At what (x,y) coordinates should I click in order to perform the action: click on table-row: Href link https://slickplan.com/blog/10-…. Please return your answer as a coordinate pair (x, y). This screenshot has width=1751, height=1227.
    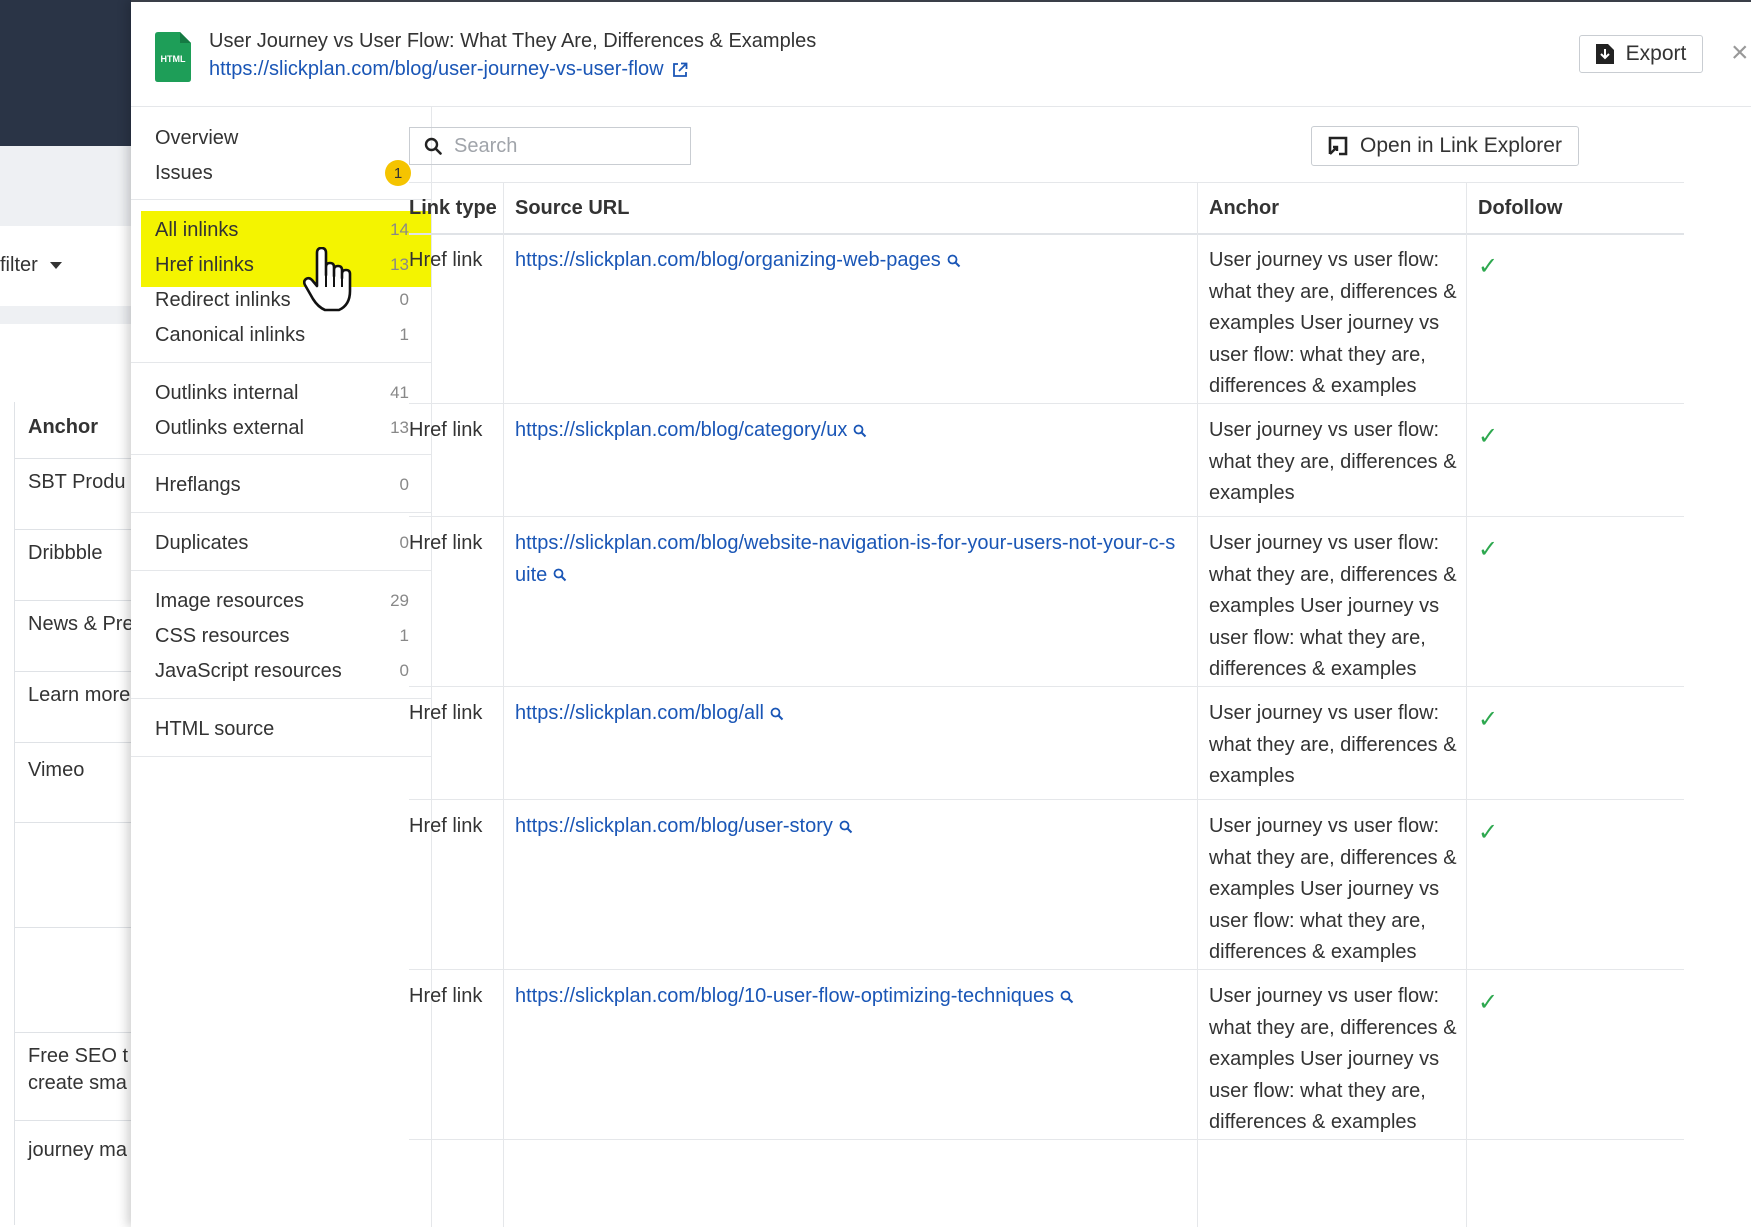
    Looking at the image, I should click on (1046, 1054).